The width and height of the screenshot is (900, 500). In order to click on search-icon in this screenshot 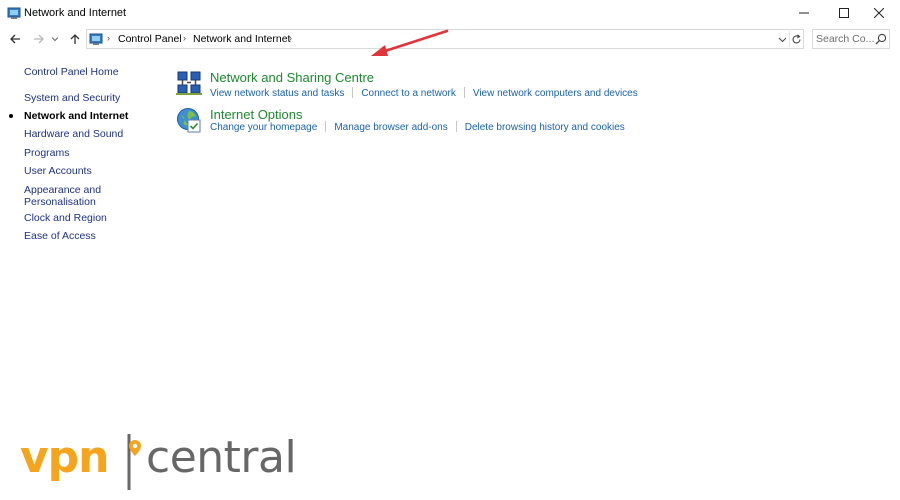, I will do `click(881, 39)`.